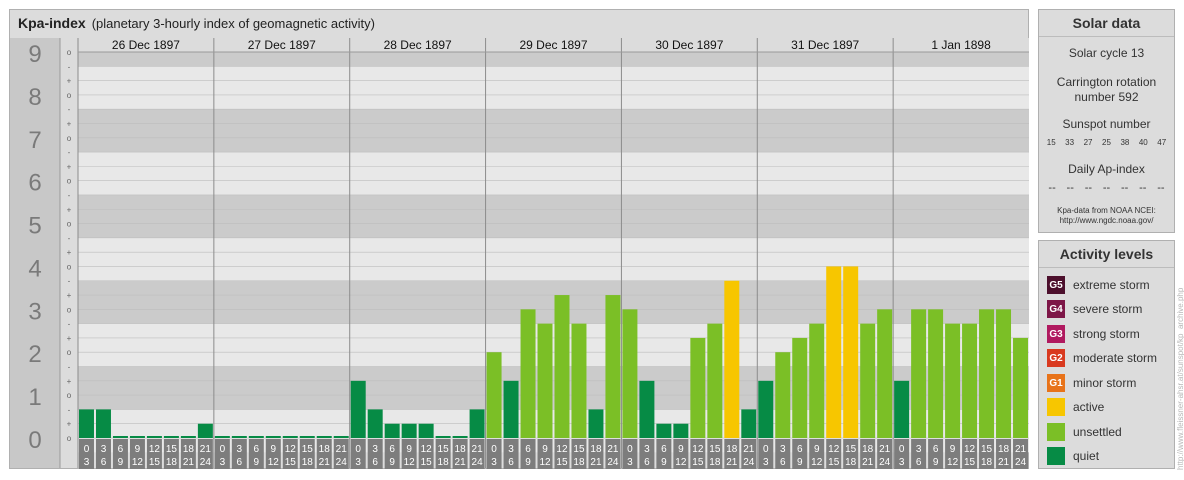 The width and height of the screenshot is (1184, 480). I want to click on y-tick-label: 9, so click(34, 54).